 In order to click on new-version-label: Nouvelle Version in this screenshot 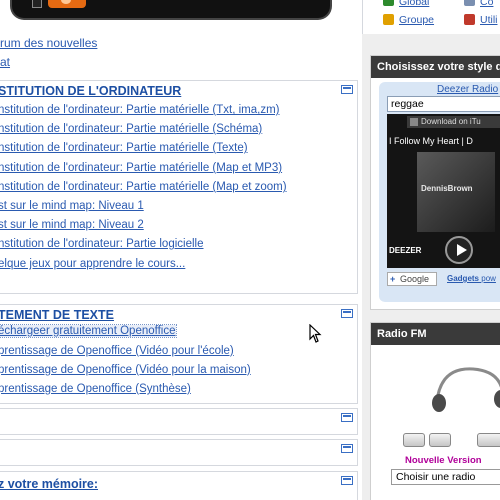, I will do `click(443, 460)`.